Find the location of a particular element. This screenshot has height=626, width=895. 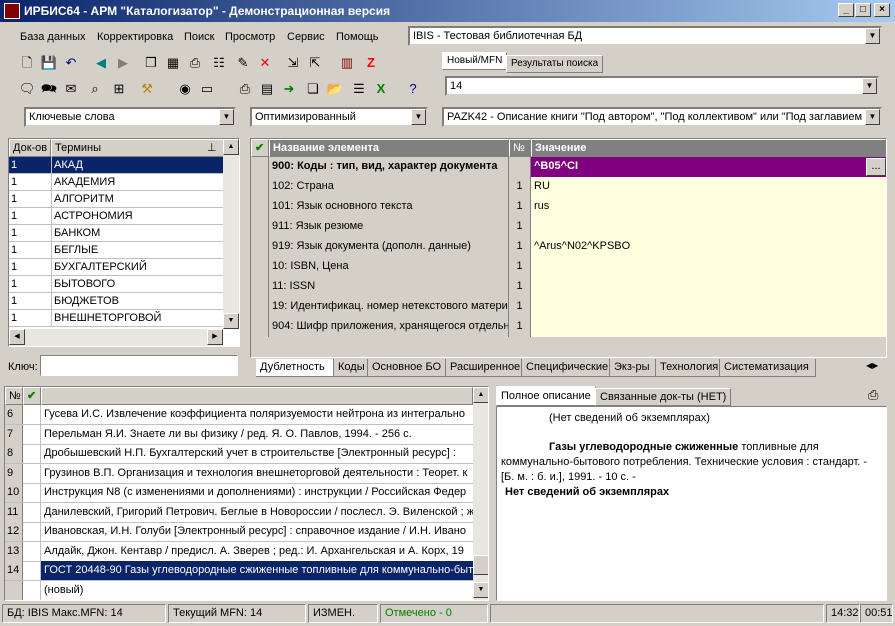

grid-row: 911: Язык резюме 1 is located at coordinates (568, 227).